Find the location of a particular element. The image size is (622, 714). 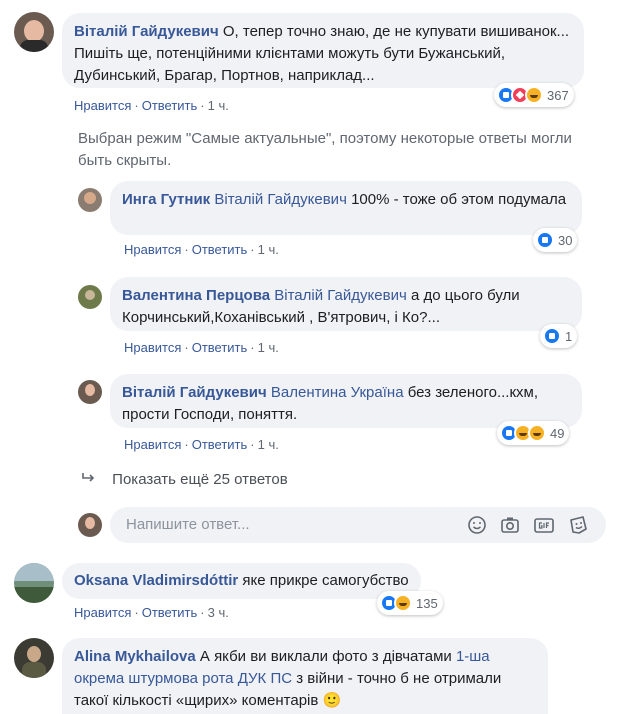

reply-arrow-icon is located at coordinates (90, 479).